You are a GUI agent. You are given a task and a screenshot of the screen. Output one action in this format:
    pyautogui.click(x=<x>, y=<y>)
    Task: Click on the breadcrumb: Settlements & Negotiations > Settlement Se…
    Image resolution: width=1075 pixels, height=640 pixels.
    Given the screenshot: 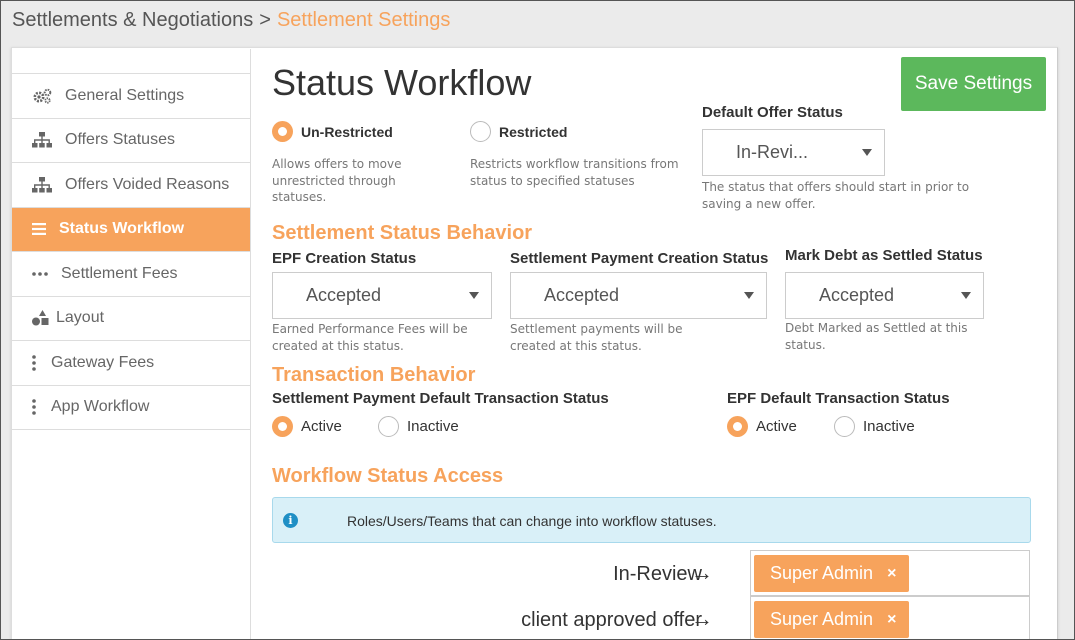 What is the action you would take?
    pyautogui.click(x=231, y=20)
    